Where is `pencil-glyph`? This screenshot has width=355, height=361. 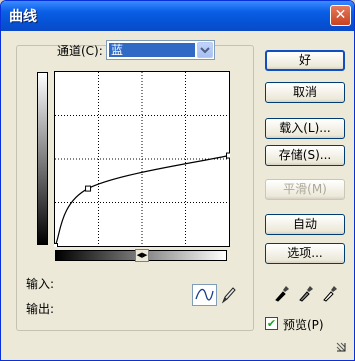 pencil-glyph is located at coordinates (228, 295).